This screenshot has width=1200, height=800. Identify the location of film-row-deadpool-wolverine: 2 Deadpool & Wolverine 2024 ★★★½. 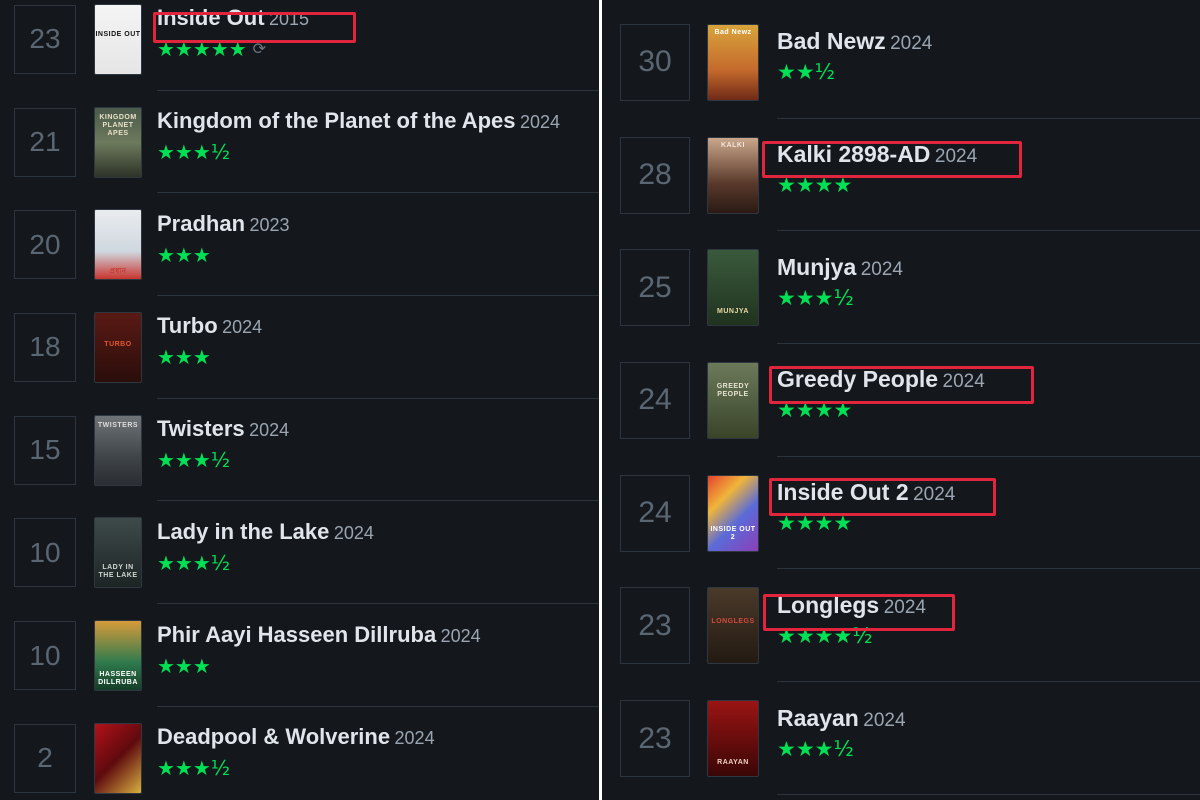
(299, 753).